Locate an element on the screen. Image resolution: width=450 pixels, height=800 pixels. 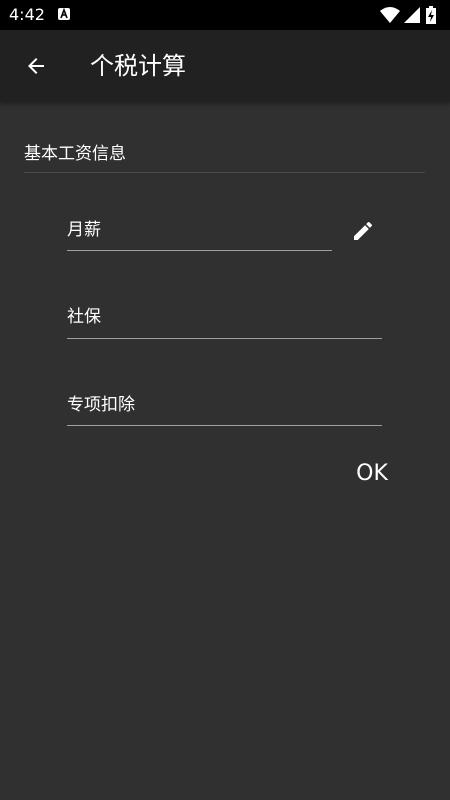
pencil-edit-icon is located at coordinates (363, 230).